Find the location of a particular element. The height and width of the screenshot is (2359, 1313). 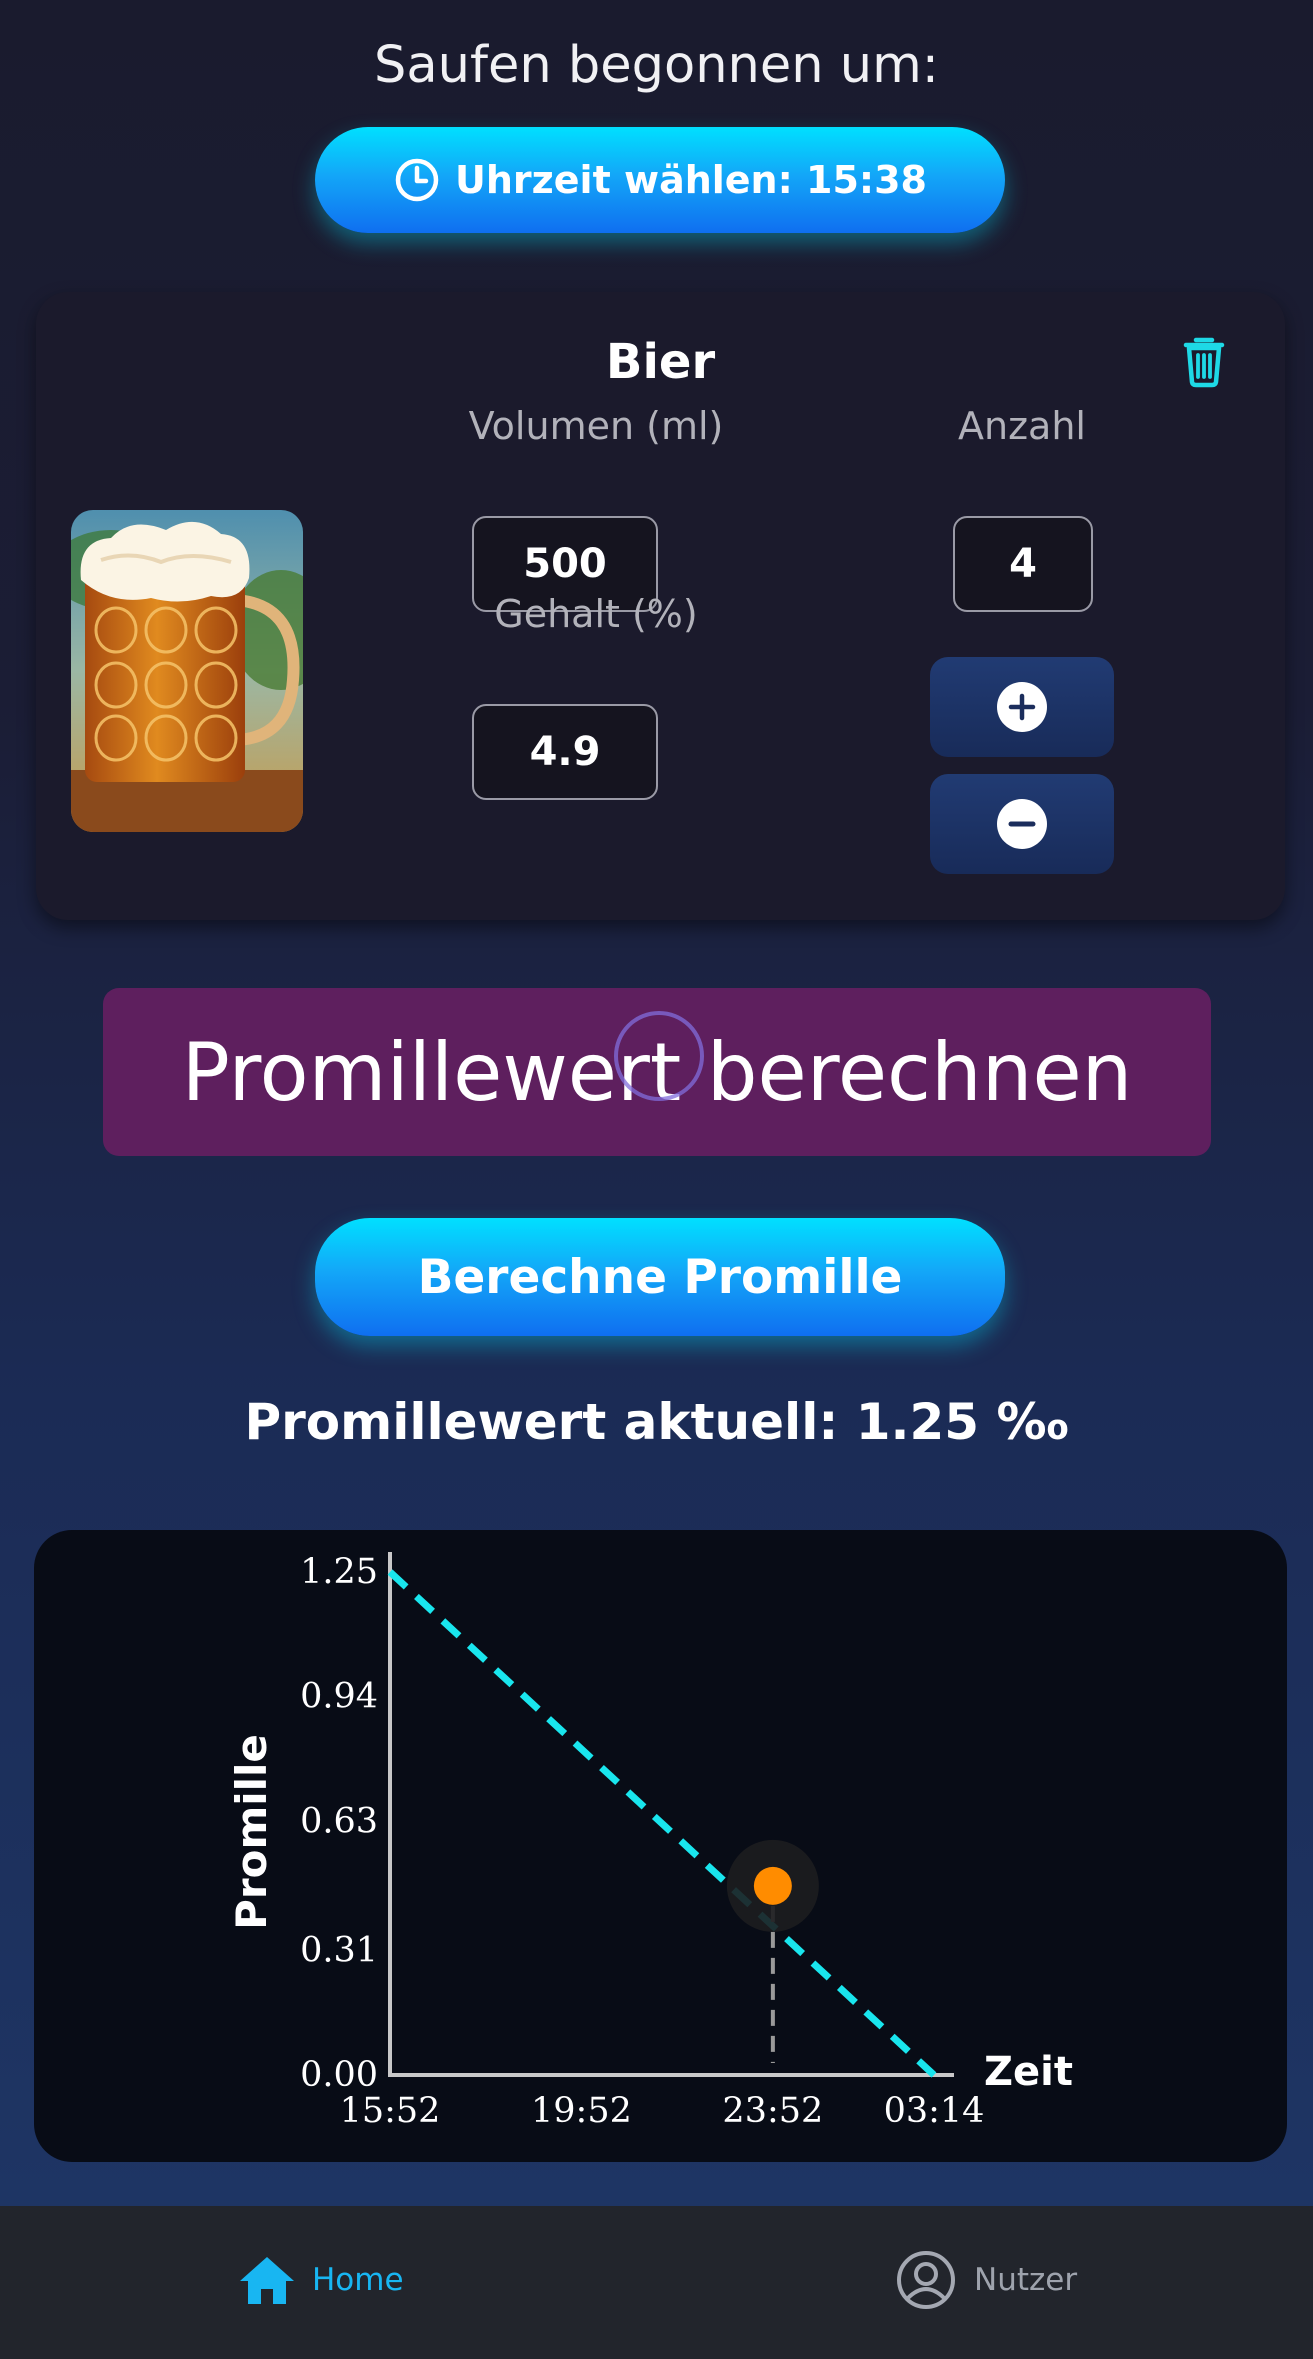

user-circle-icon is located at coordinates (926, 2280).